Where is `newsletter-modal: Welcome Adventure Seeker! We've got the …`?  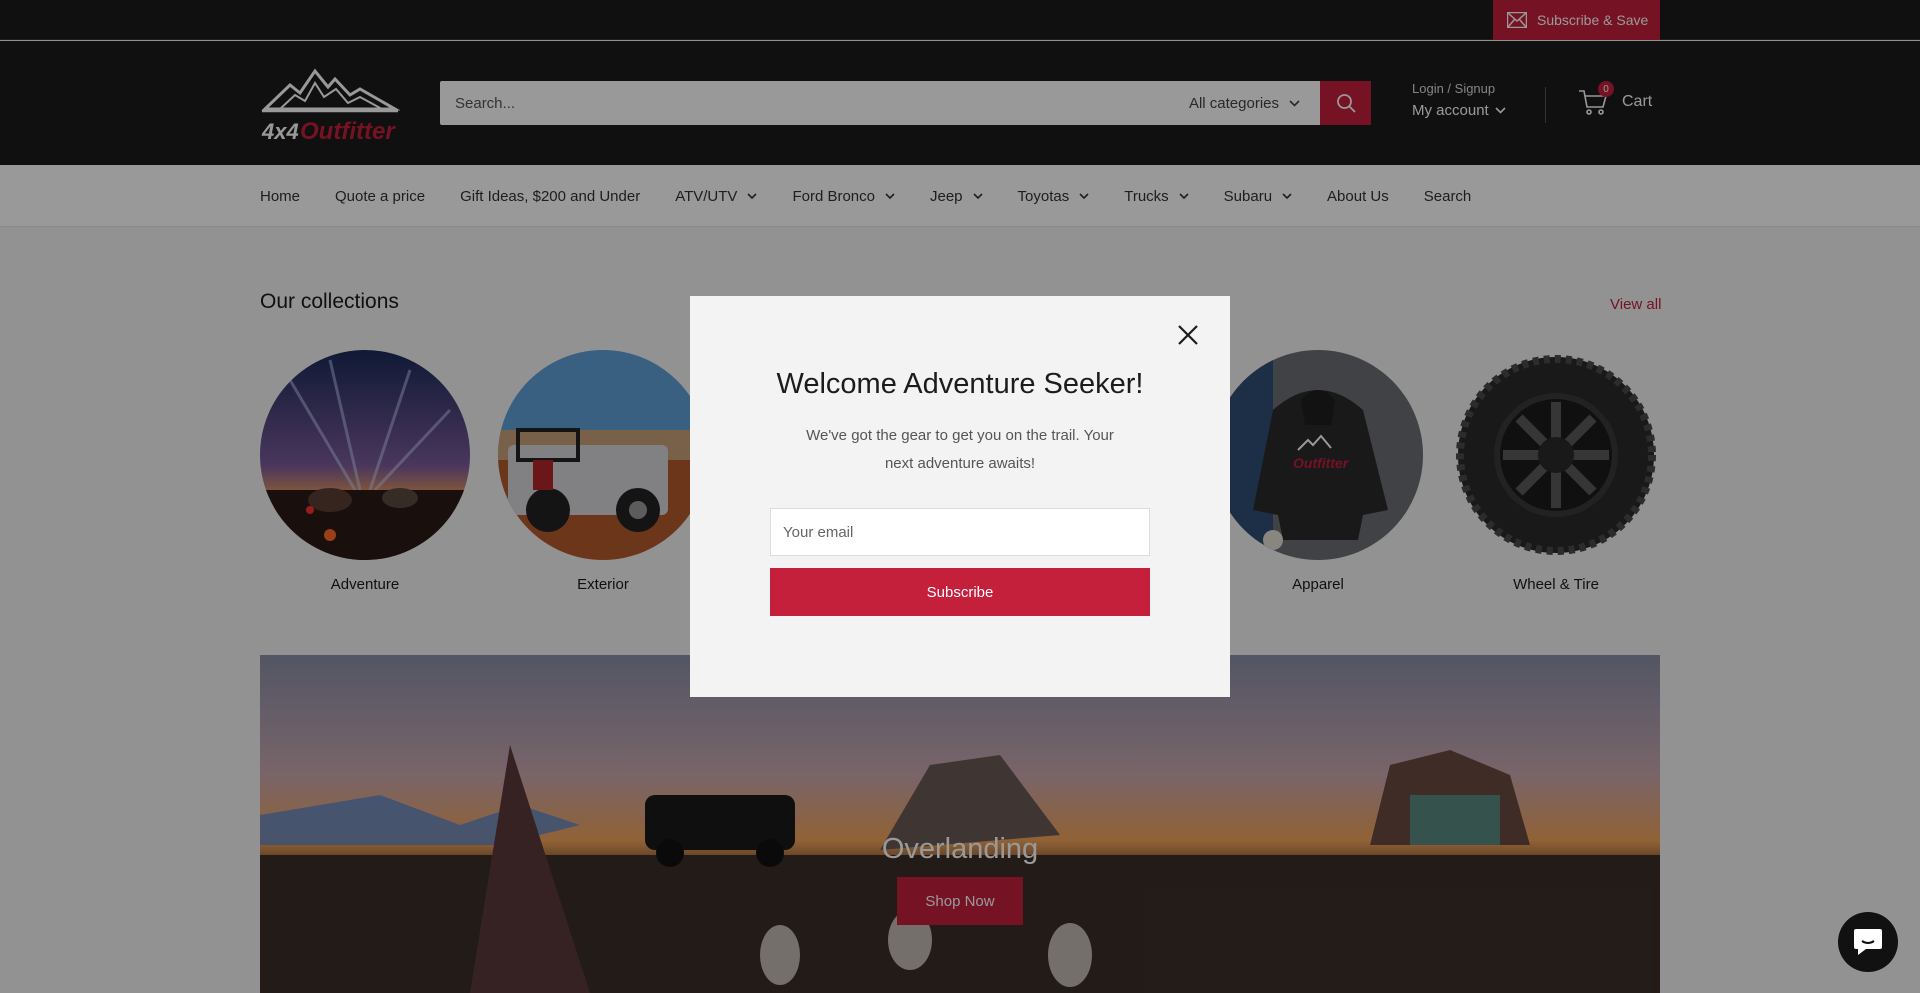
newsletter-modal: Welcome Adventure Seeker! We've got the … is located at coordinates (960, 496).